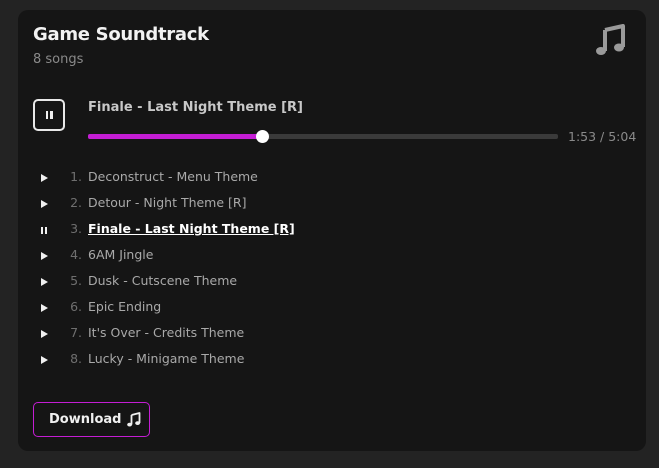  Describe the element at coordinates (85, 419) in the screenshot. I see `download-label: Download` at that location.